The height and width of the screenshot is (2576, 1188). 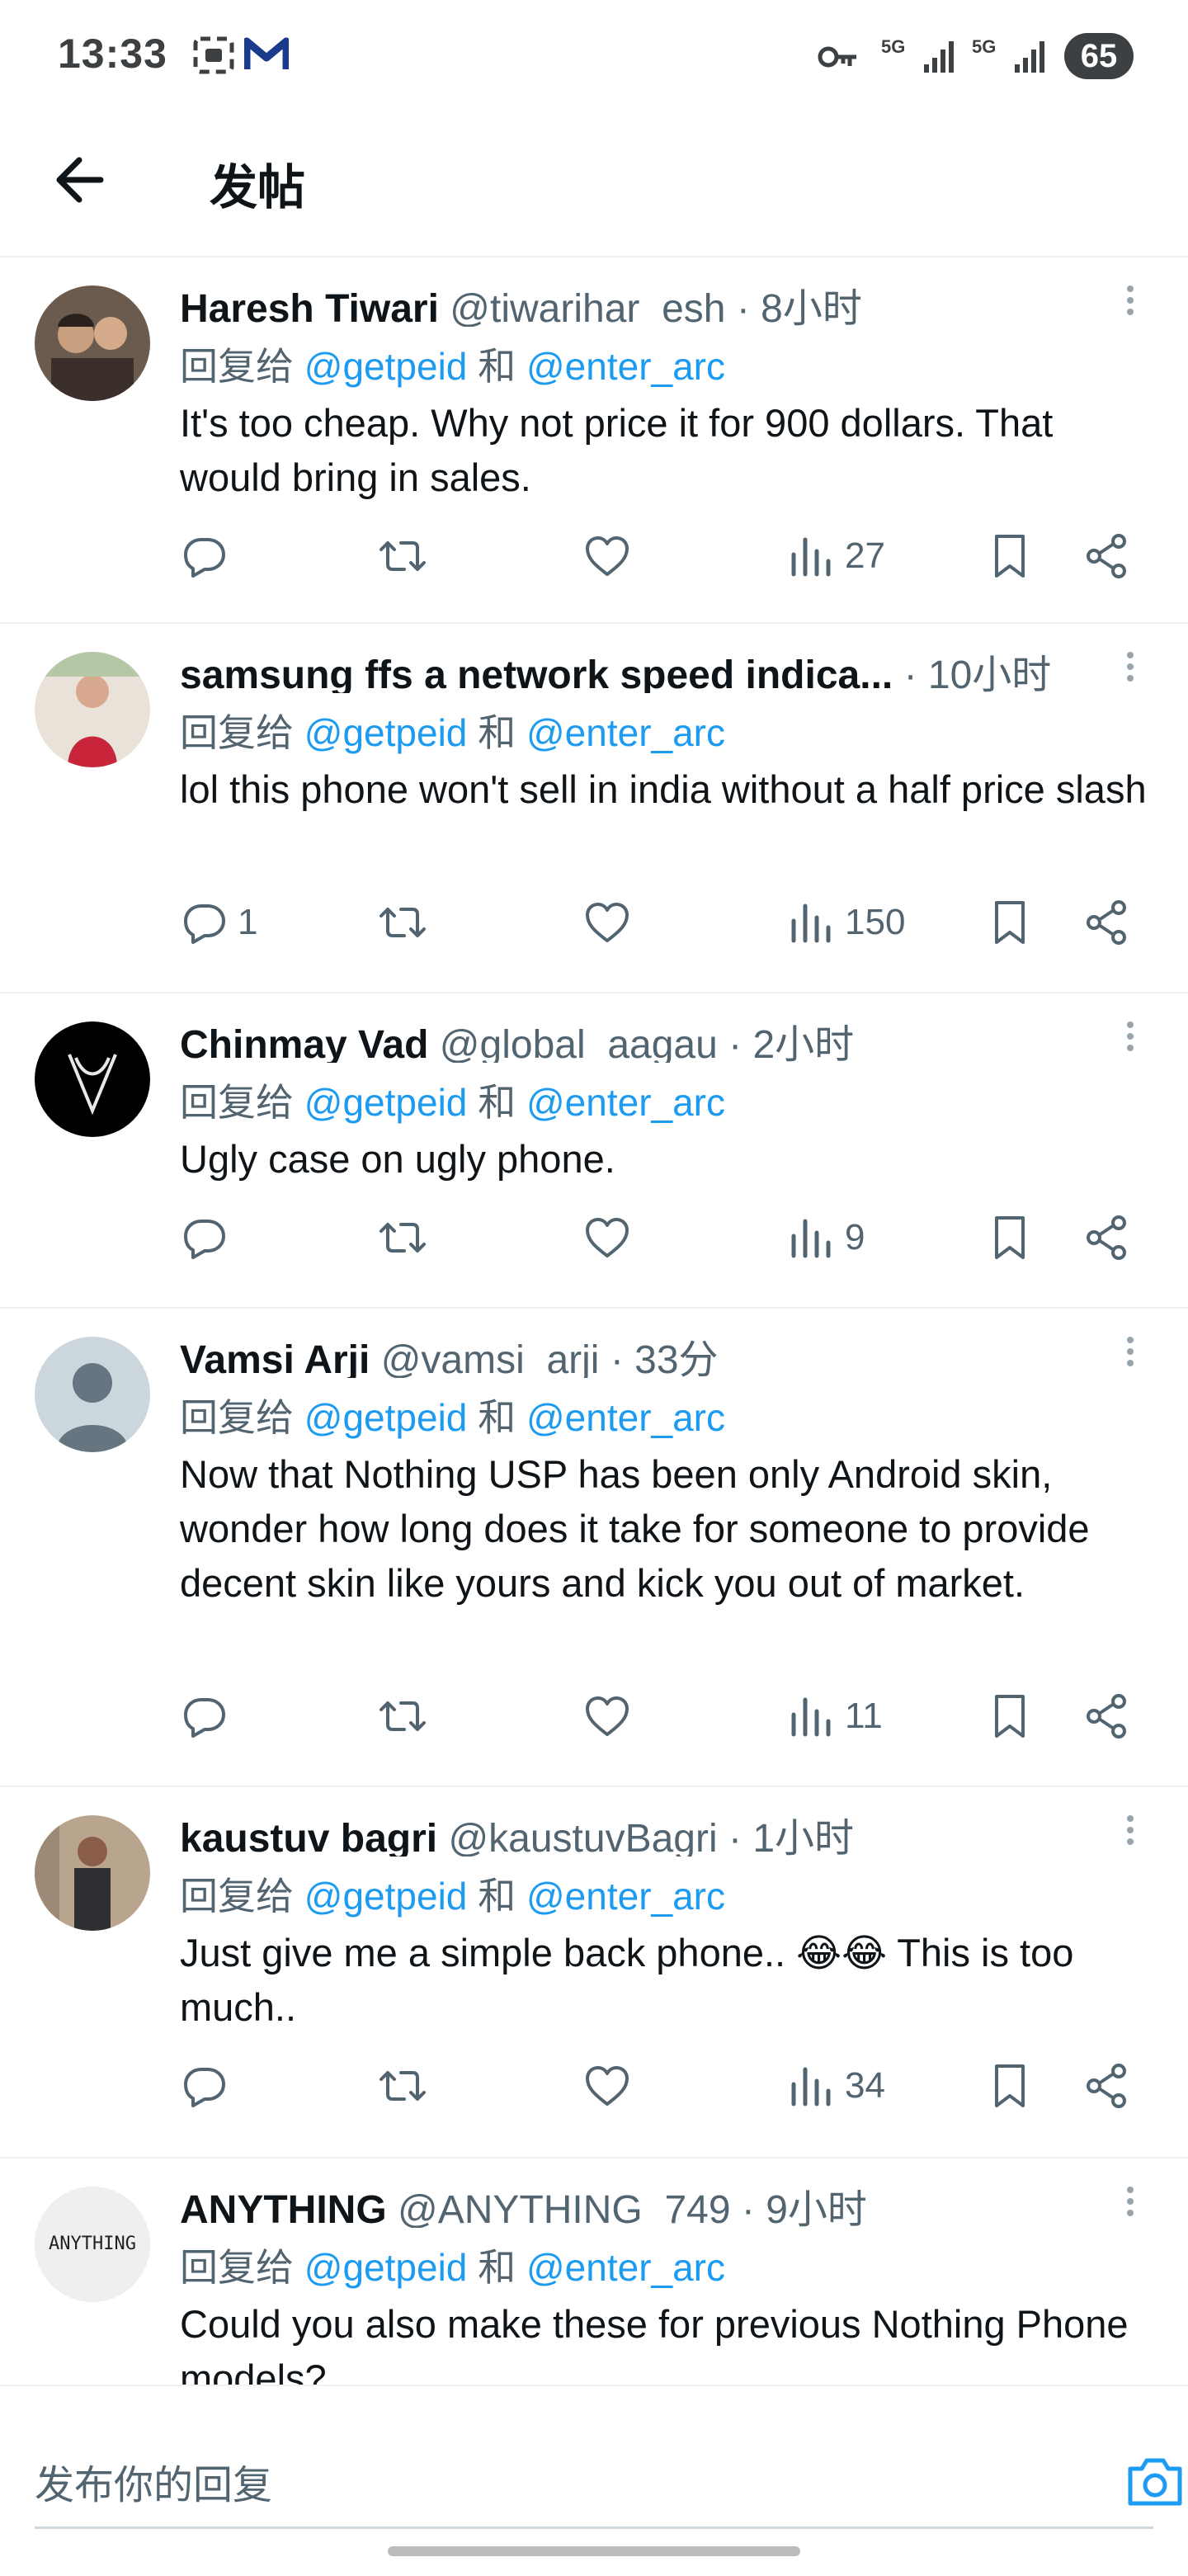 What do you see at coordinates (304, 1043) in the screenshot?
I see `author-name: Chinmay Vad` at bounding box center [304, 1043].